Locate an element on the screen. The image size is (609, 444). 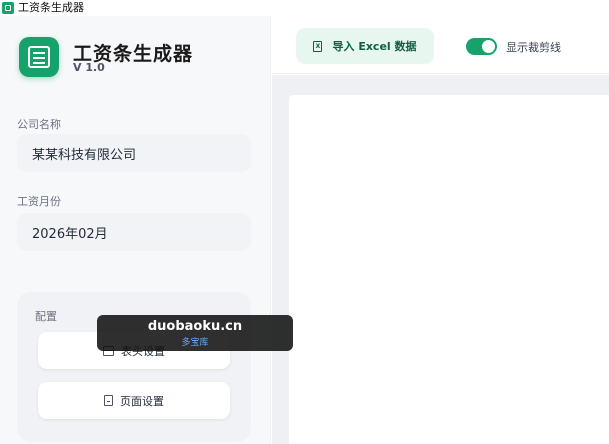
window-titlebar: 工资条生成器 is located at coordinates (304, 8).